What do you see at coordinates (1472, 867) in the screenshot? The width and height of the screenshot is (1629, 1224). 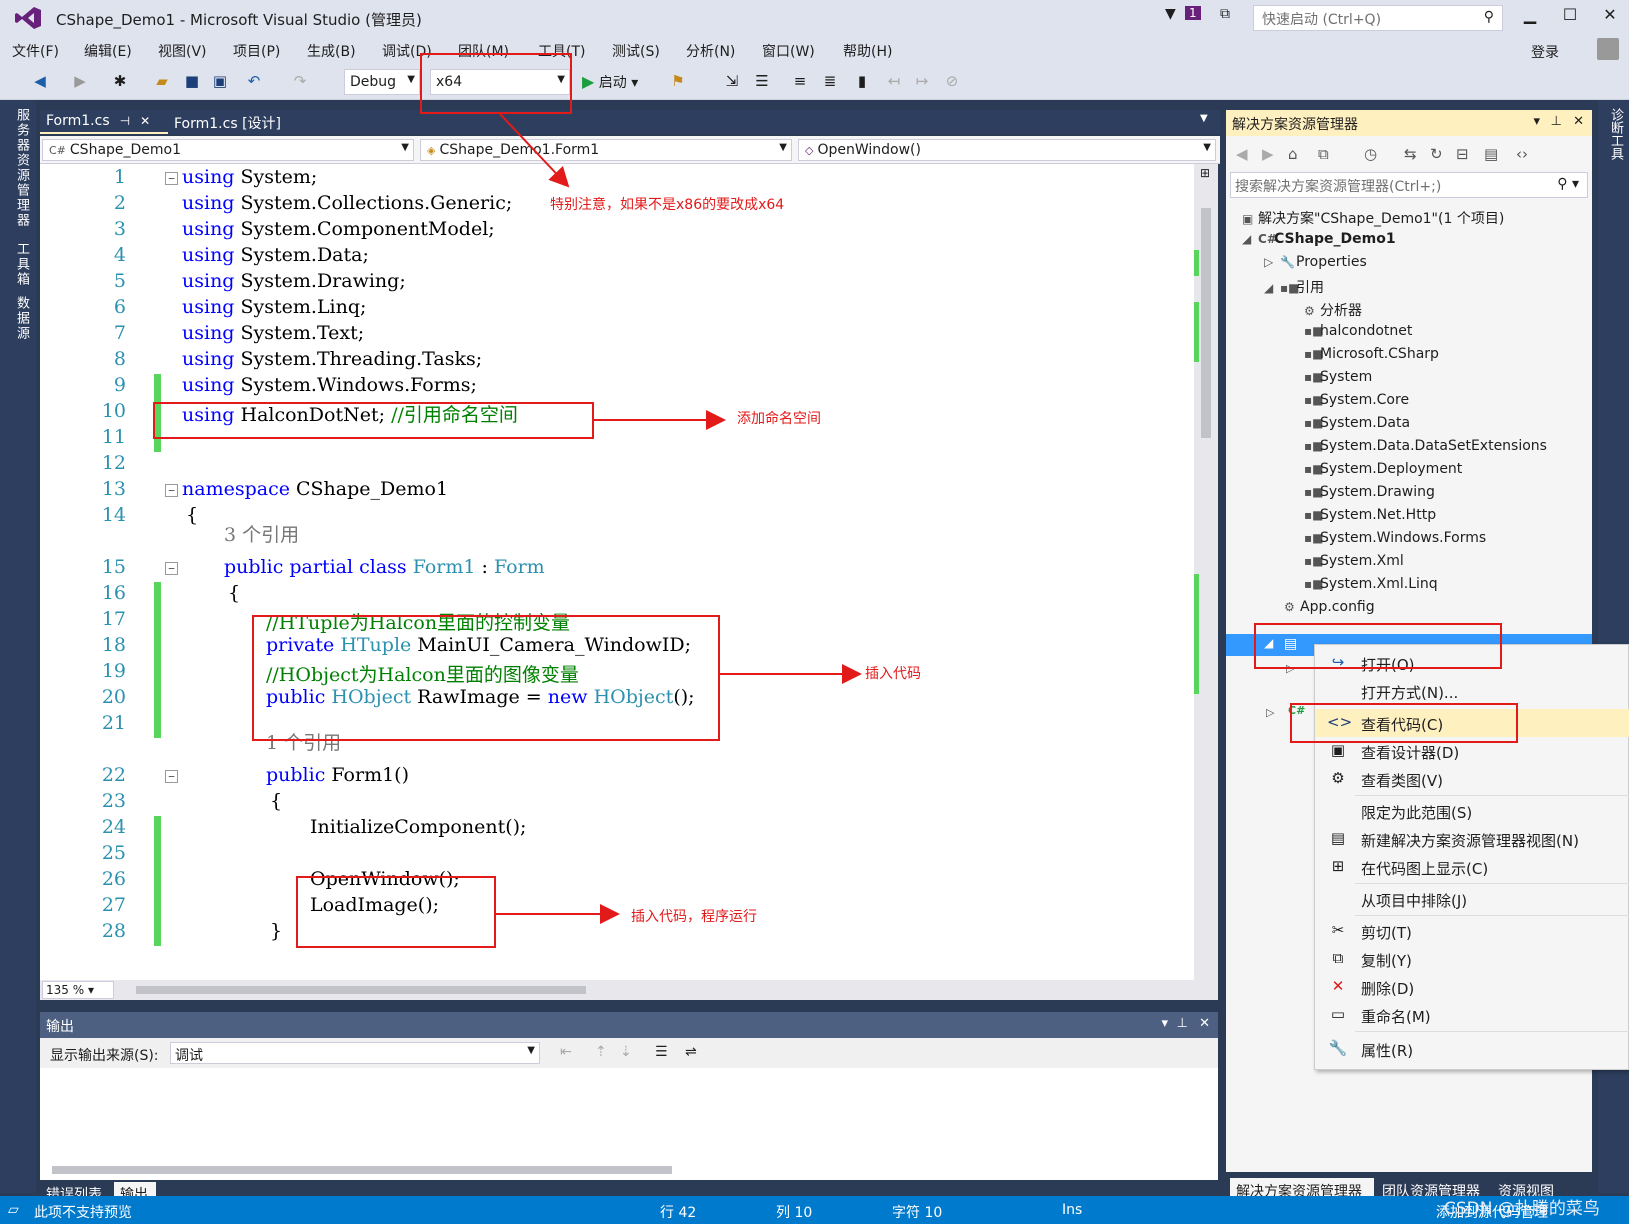 I see `menu-item-show-on-code-map: ⊞ 在代码图上显示(C)` at bounding box center [1472, 867].